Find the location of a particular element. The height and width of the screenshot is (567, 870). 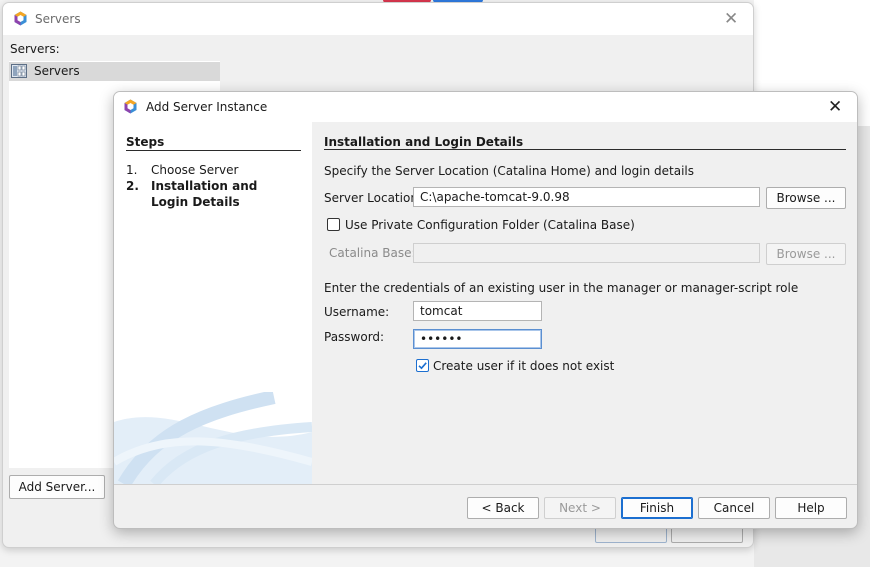

step-number: 2. is located at coordinates (132, 186).